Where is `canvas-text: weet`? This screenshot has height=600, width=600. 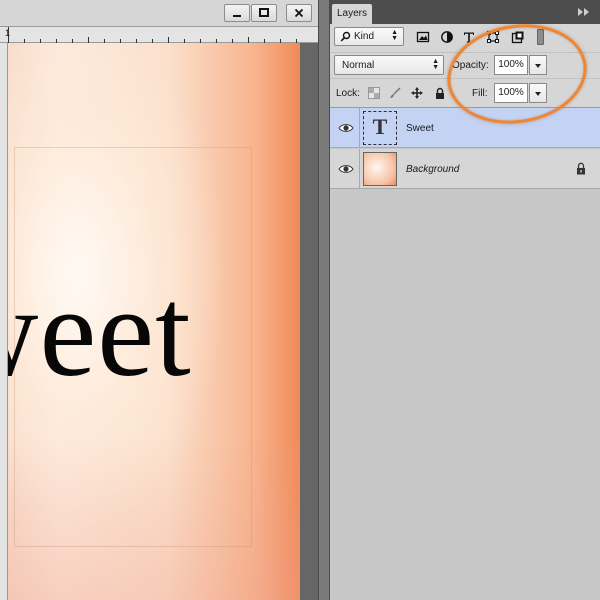
canvas-text: weet is located at coordinates (100, 332).